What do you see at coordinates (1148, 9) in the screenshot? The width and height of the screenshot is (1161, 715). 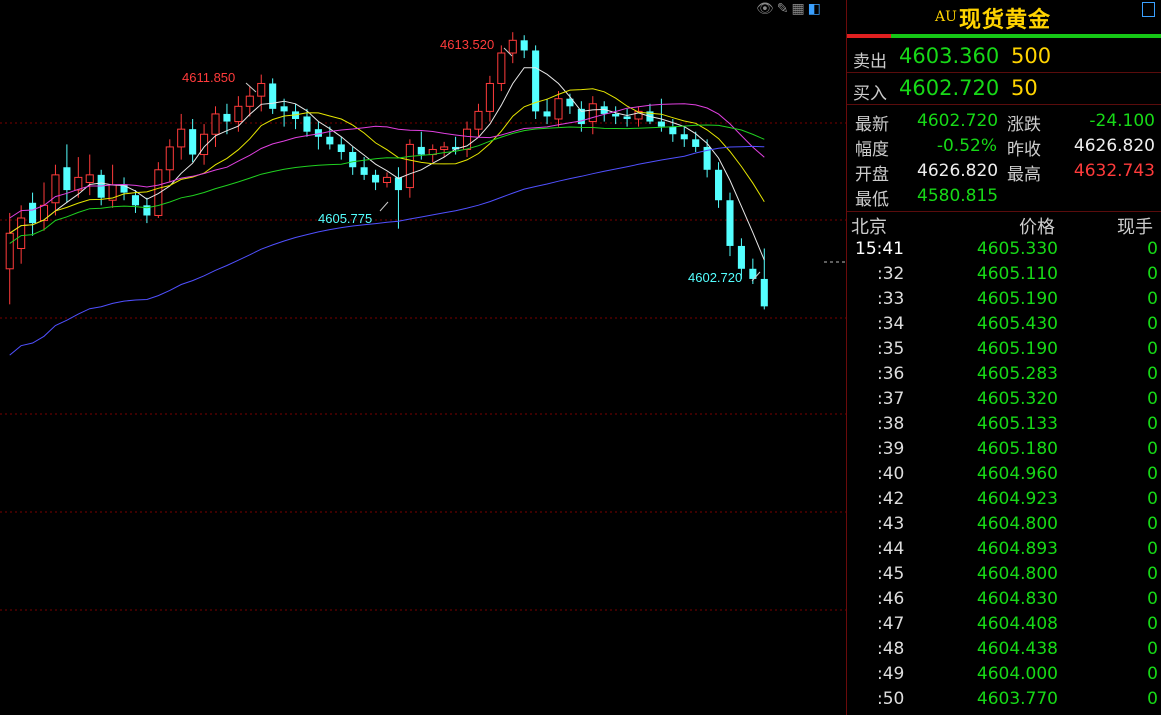 I see `window-toggle-icon` at bounding box center [1148, 9].